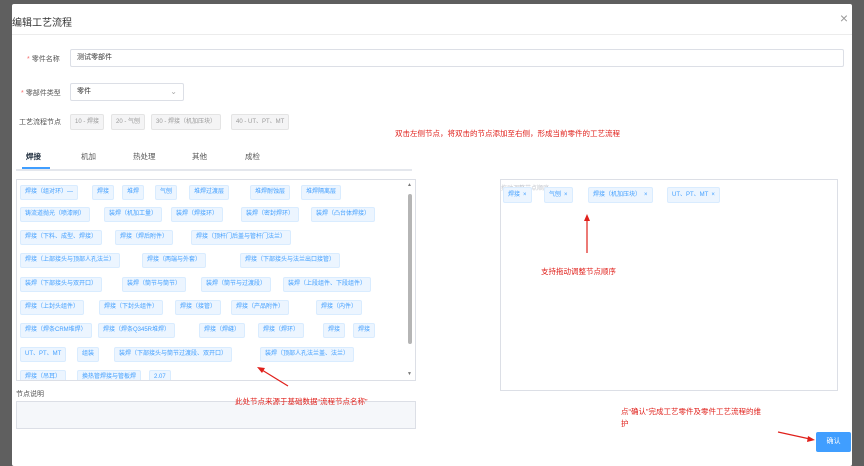 The width and height of the screenshot is (864, 466). What do you see at coordinates (794, 435) in the screenshot?
I see `arrow-right-line` at bounding box center [794, 435].